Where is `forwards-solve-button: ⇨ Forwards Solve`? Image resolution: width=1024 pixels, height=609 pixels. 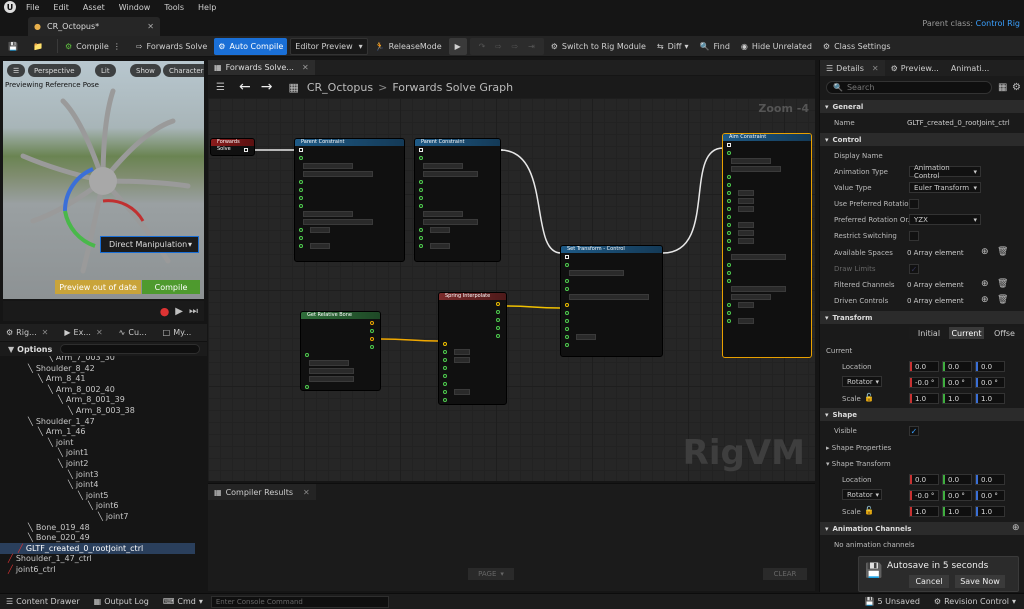 forwards-solve-button: ⇨ Forwards Solve is located at coordinates (171, 46).